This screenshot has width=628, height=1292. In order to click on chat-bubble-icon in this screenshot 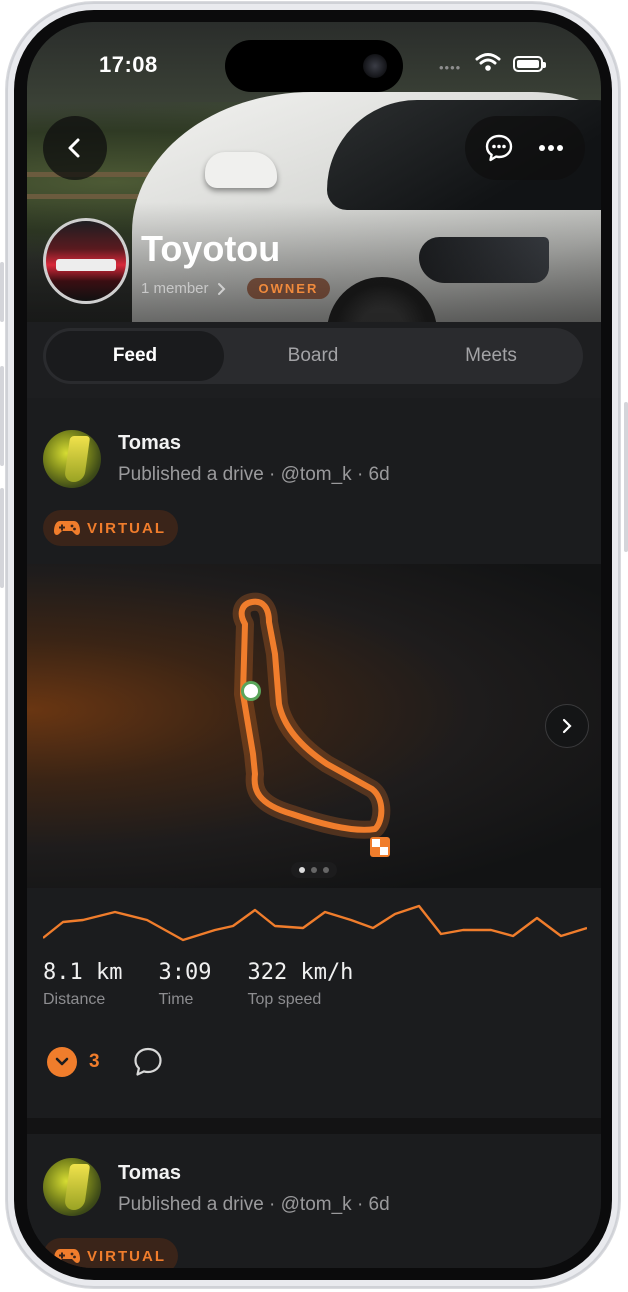, I will do `click(499, 148)`.